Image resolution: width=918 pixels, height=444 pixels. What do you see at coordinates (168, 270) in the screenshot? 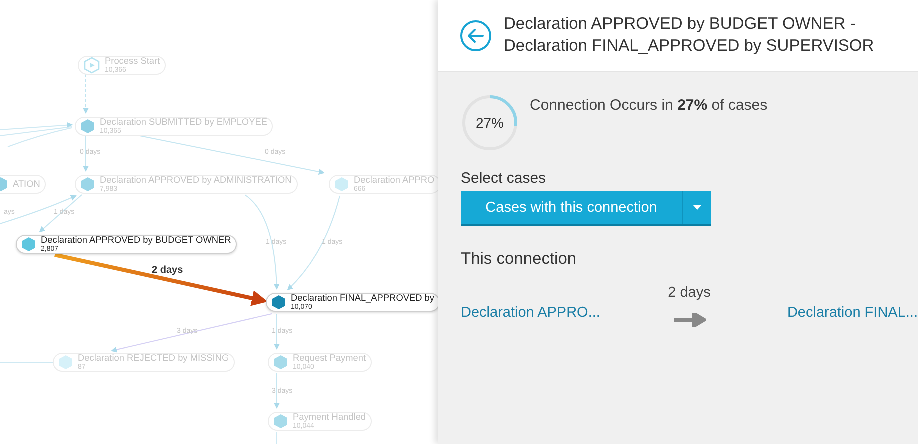
I see `edge-duration-label: 2 days` at bounding box center [168, 270].